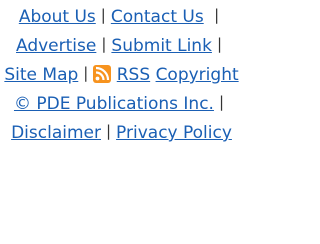 Image resolution: width=320 pixels, height=244 pixels. What do you see at coordinates (157, 17) in the screenshot?
I see `contact-us-link: Contact Us` at bounding box center [157, 17].